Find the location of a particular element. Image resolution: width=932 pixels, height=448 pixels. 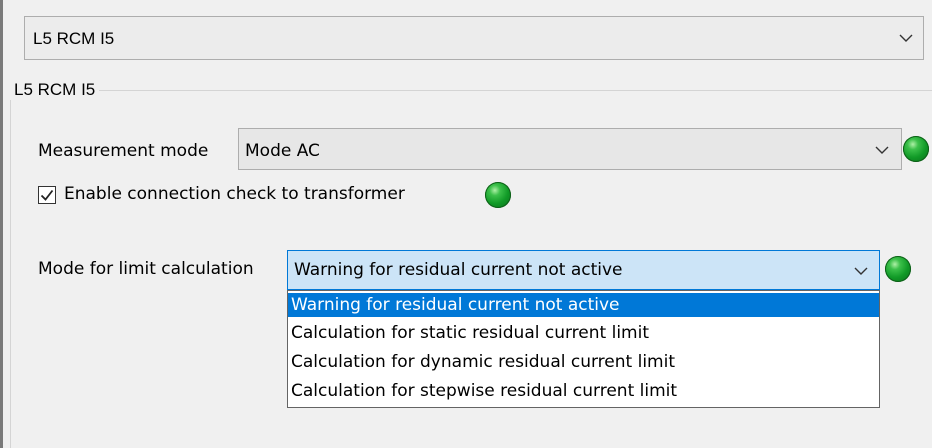

group-frame-left is located at coordinates (10, 269).